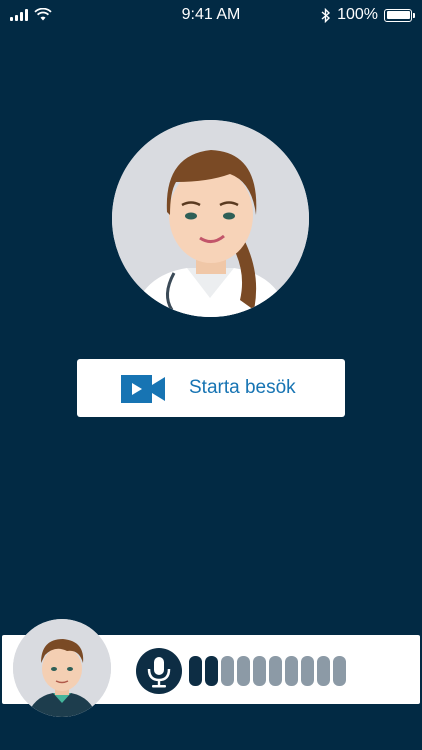 This screenshot has width=422, height=750. What do you see at coordinates (242, 387) in the screenshot?
I see `start-visit-label: Starta besök` at bounding box center [242, 387].